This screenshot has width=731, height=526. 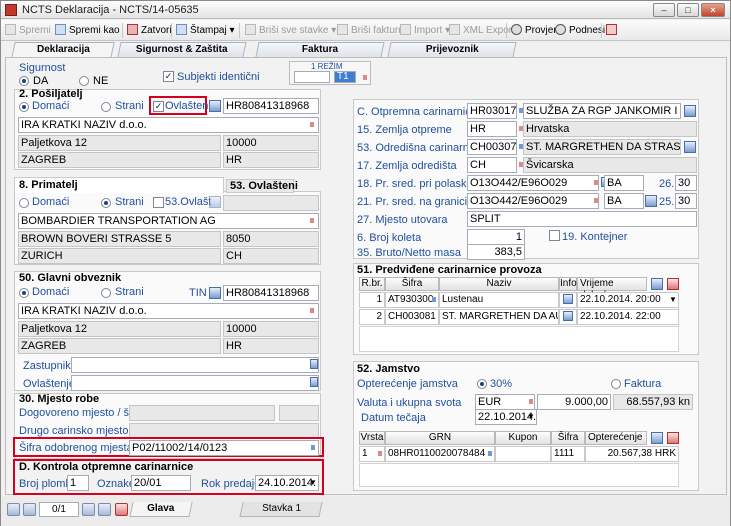 I want to click on spremi-button: Spremi, so click(x=28, y=30).